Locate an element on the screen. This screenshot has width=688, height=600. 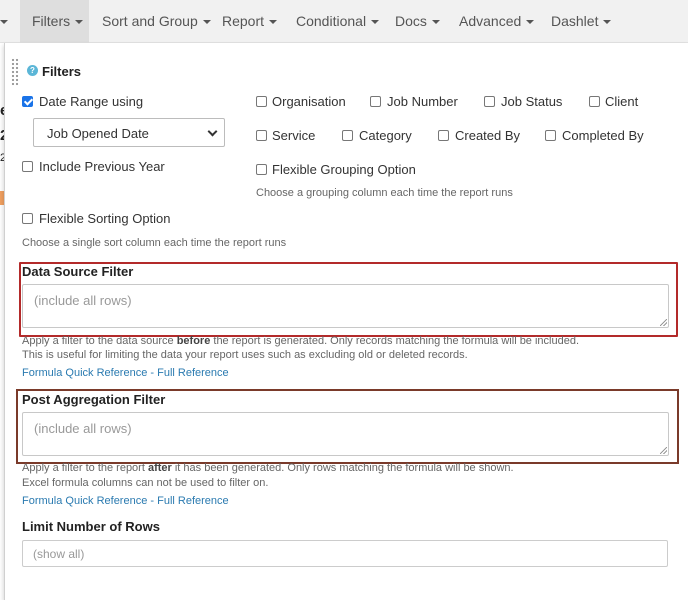
menu-dashlet: Dashlet is located at coordinates (581, 21).